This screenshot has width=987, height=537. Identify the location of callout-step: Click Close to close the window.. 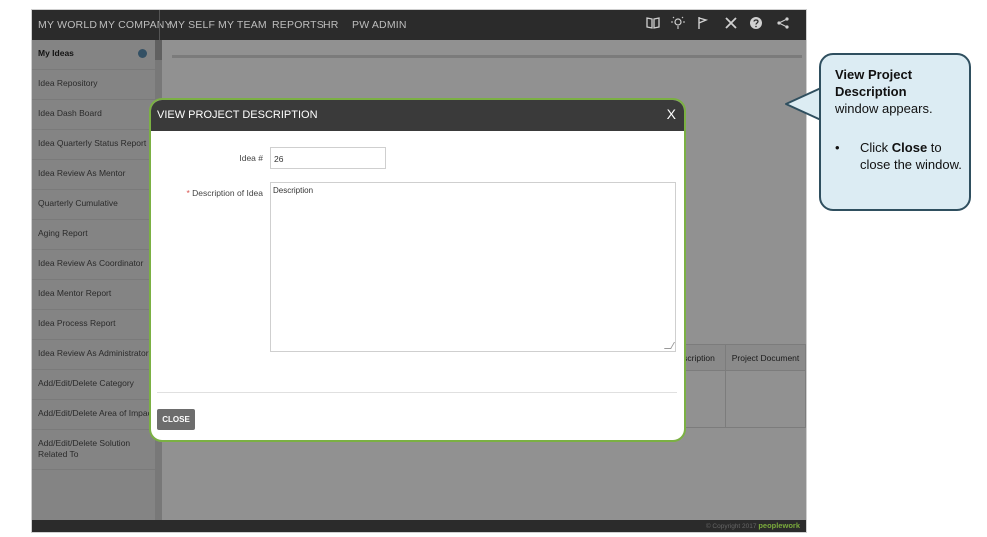
(915, 156).